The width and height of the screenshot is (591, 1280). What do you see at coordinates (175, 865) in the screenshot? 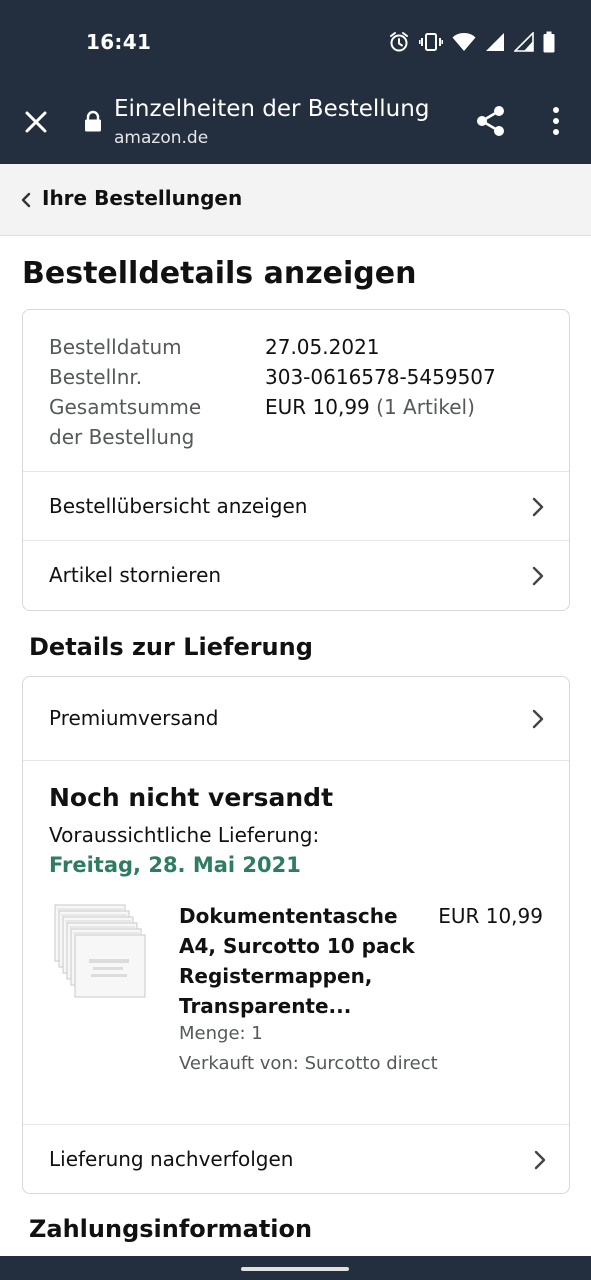
I see `expected-delivery-date: Freitag, 28. Mai 2021` at bounding box center [175, 865].